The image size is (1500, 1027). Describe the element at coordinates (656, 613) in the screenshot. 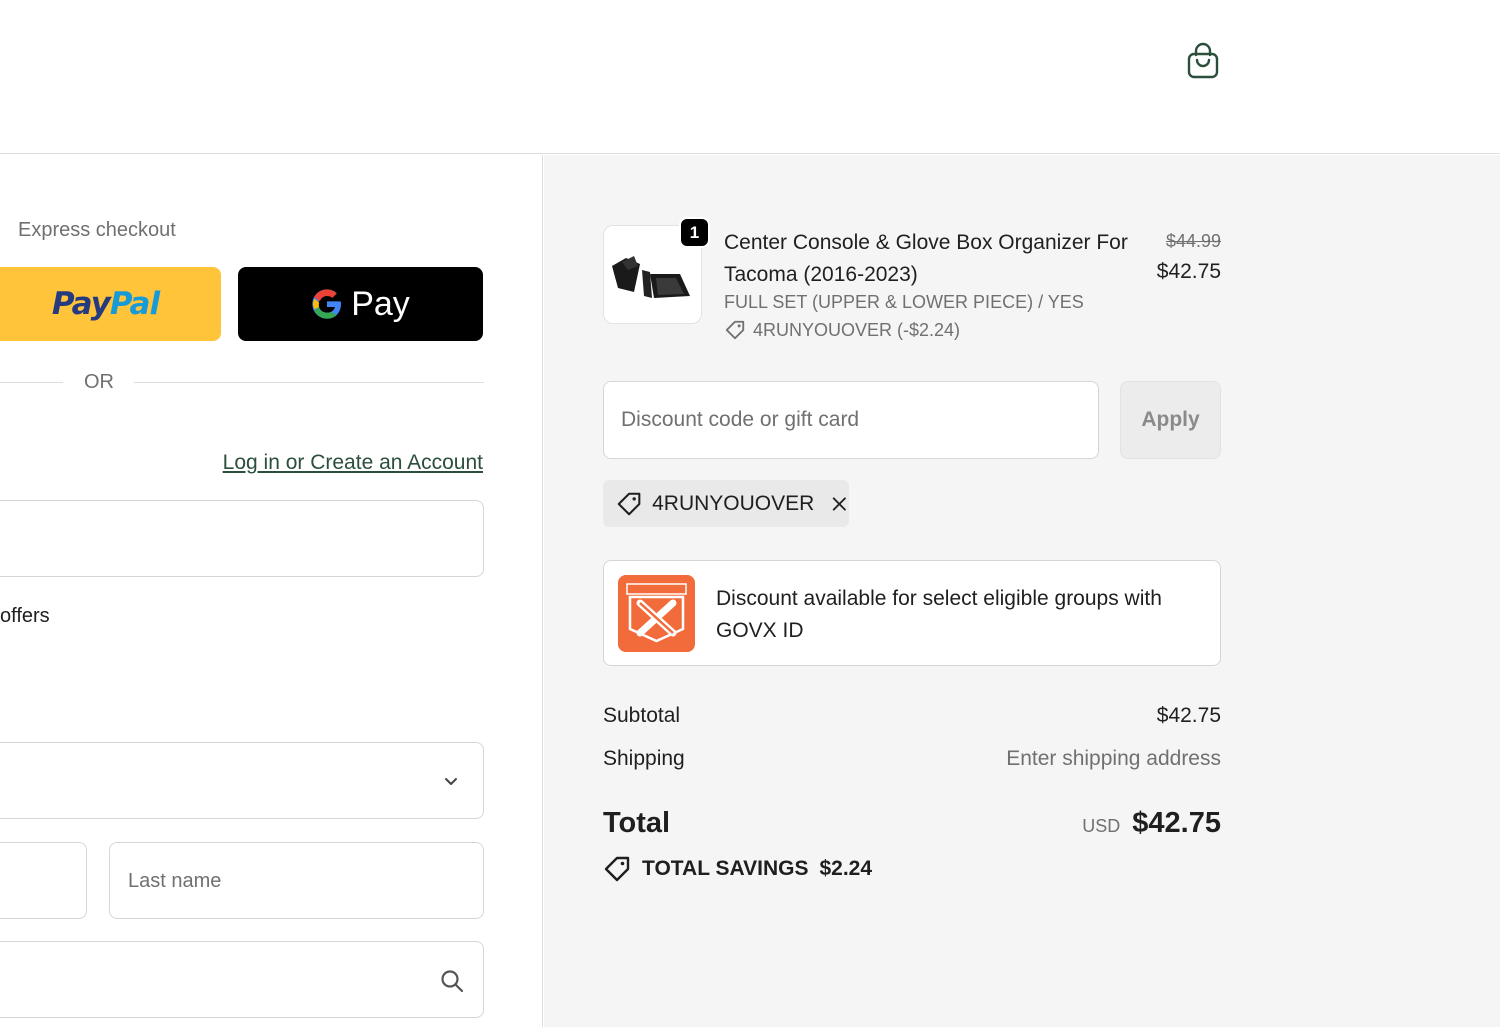

I see `govx-id-logo` at that location.